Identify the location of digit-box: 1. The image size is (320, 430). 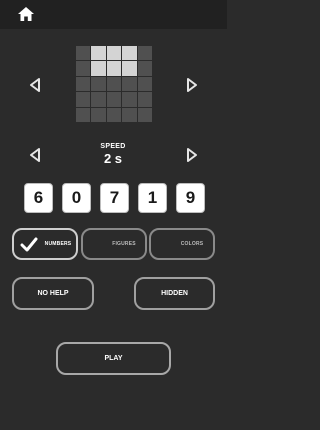
(152, 198).